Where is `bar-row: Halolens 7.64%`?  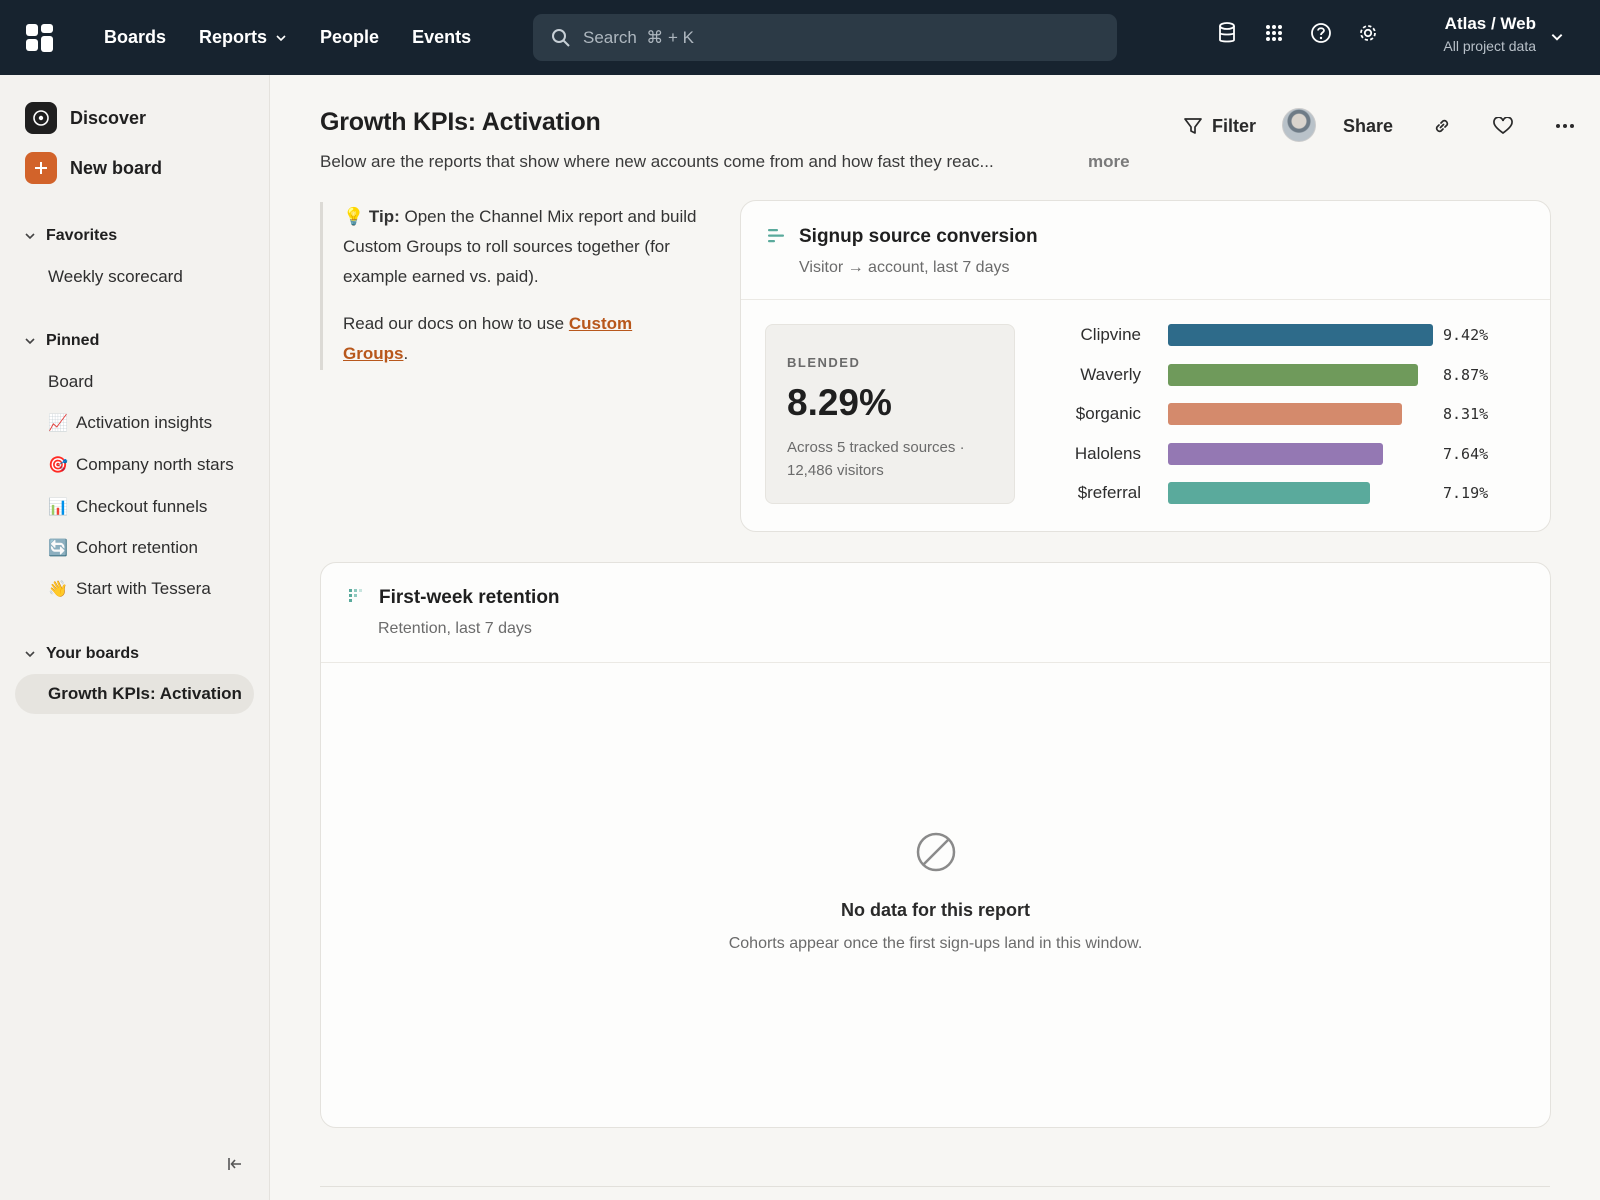 bar-row: Halolens 7.64% is located at coordinates (1276, 455).